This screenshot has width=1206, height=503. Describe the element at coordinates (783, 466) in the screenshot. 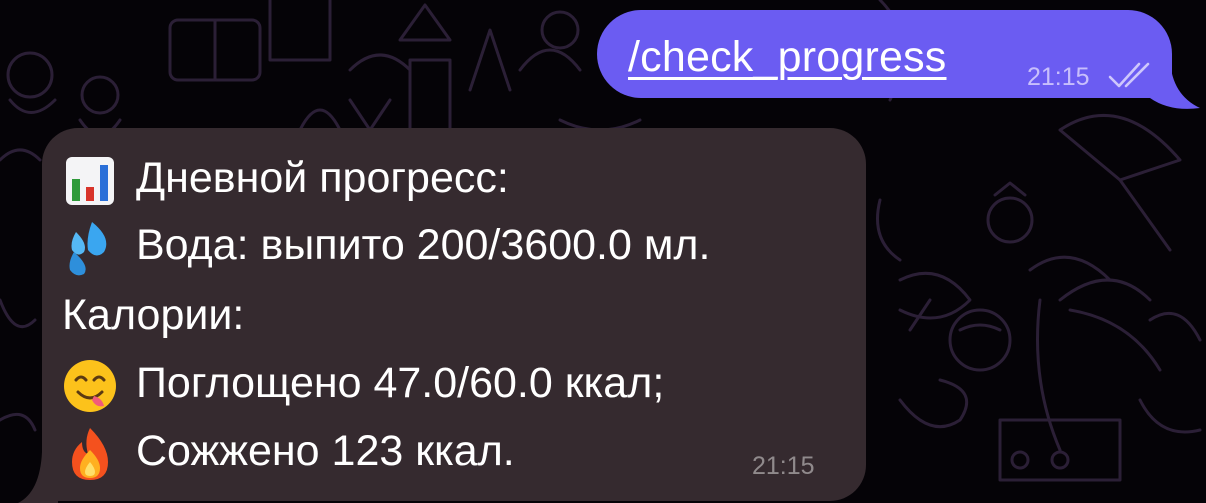

I see `incoming-message-time: 21:15` at that location.